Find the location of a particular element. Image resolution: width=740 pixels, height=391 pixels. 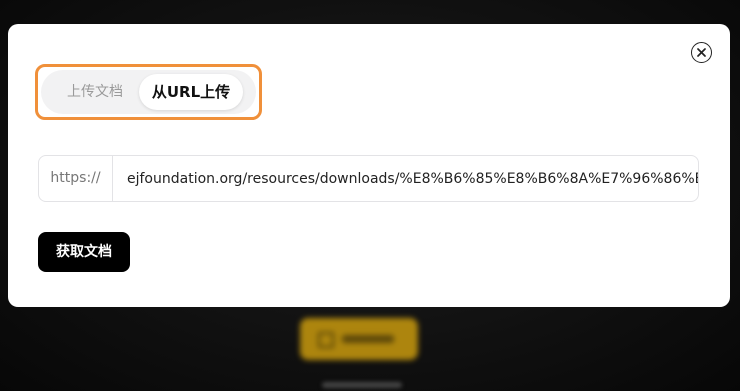

url-prefix: https:// is located at coordinates (76, 178).